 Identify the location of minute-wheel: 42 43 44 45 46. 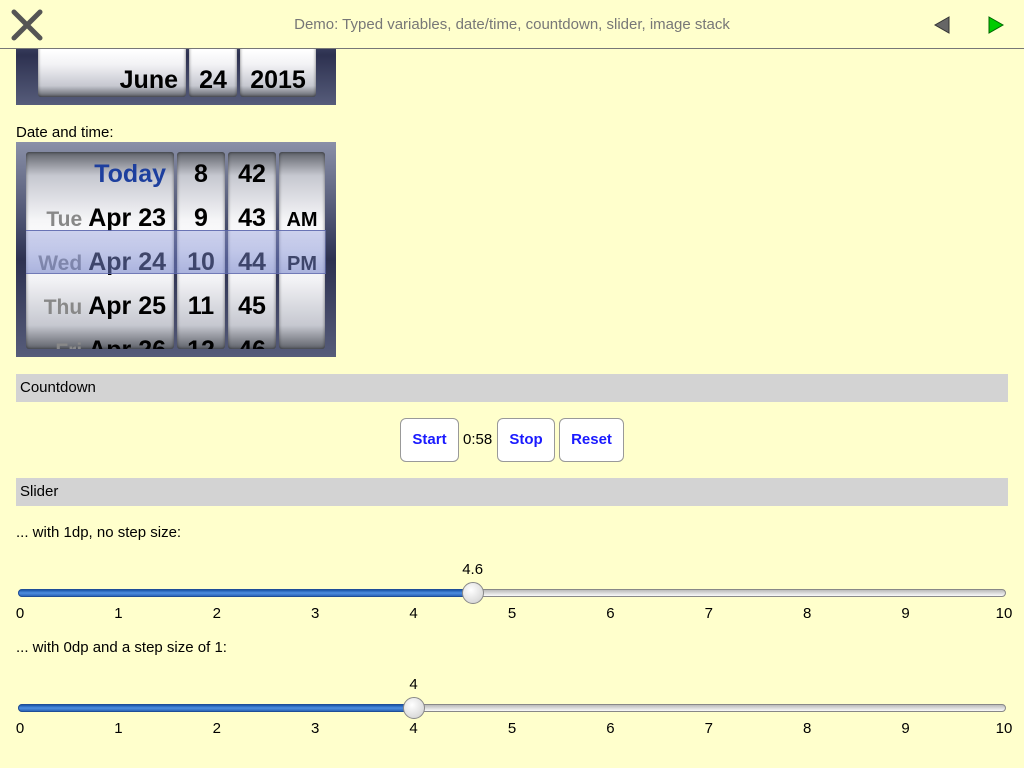
(252, 250).